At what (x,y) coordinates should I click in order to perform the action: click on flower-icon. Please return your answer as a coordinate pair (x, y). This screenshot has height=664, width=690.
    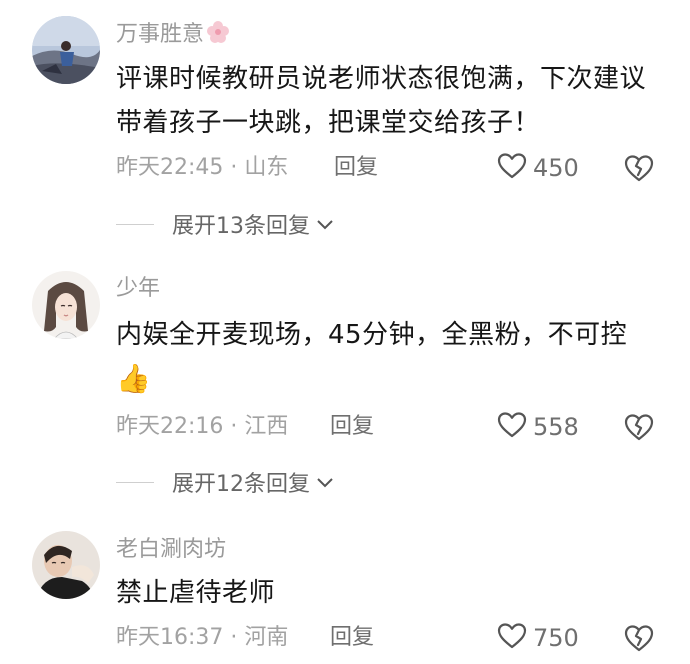
    Looking at the image, I should click on (218, 36).